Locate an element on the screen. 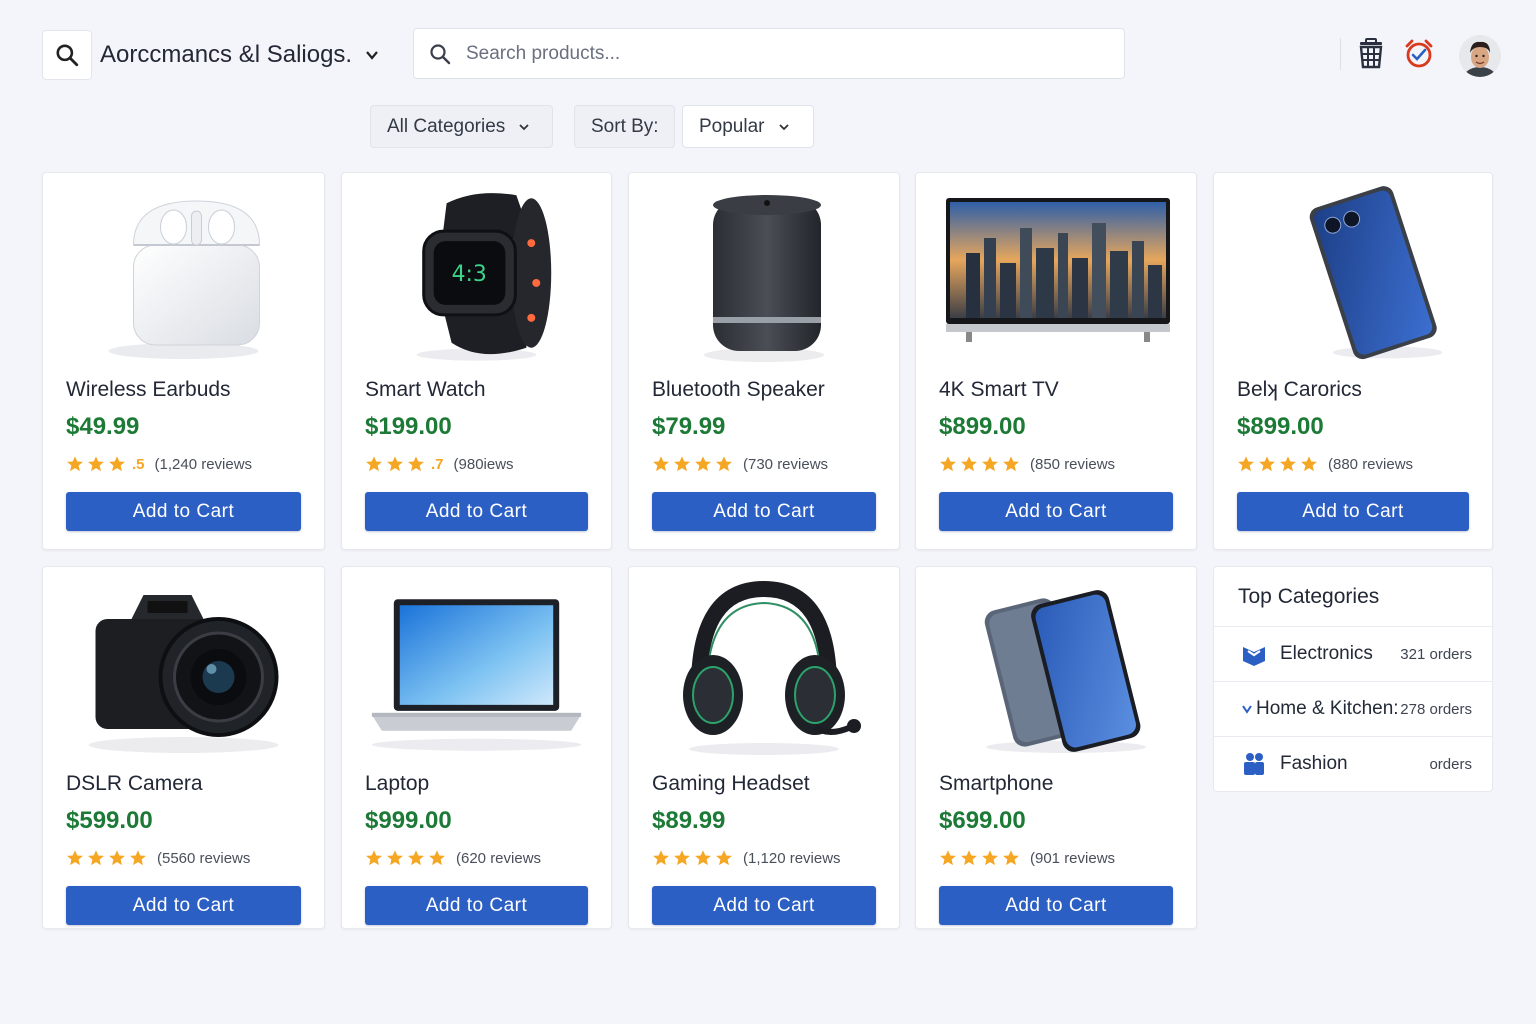 The width and height of the screenshot is (1536, 1024). category-item-electronics: Electronics 321 orders is located at coordinates (1353, 653).